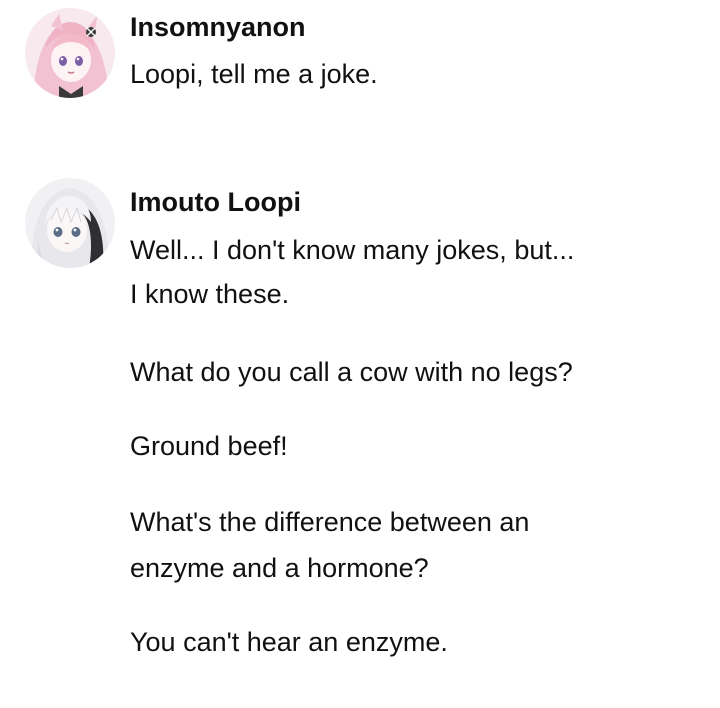  I want to click on user-avatar, so click(70, 53).